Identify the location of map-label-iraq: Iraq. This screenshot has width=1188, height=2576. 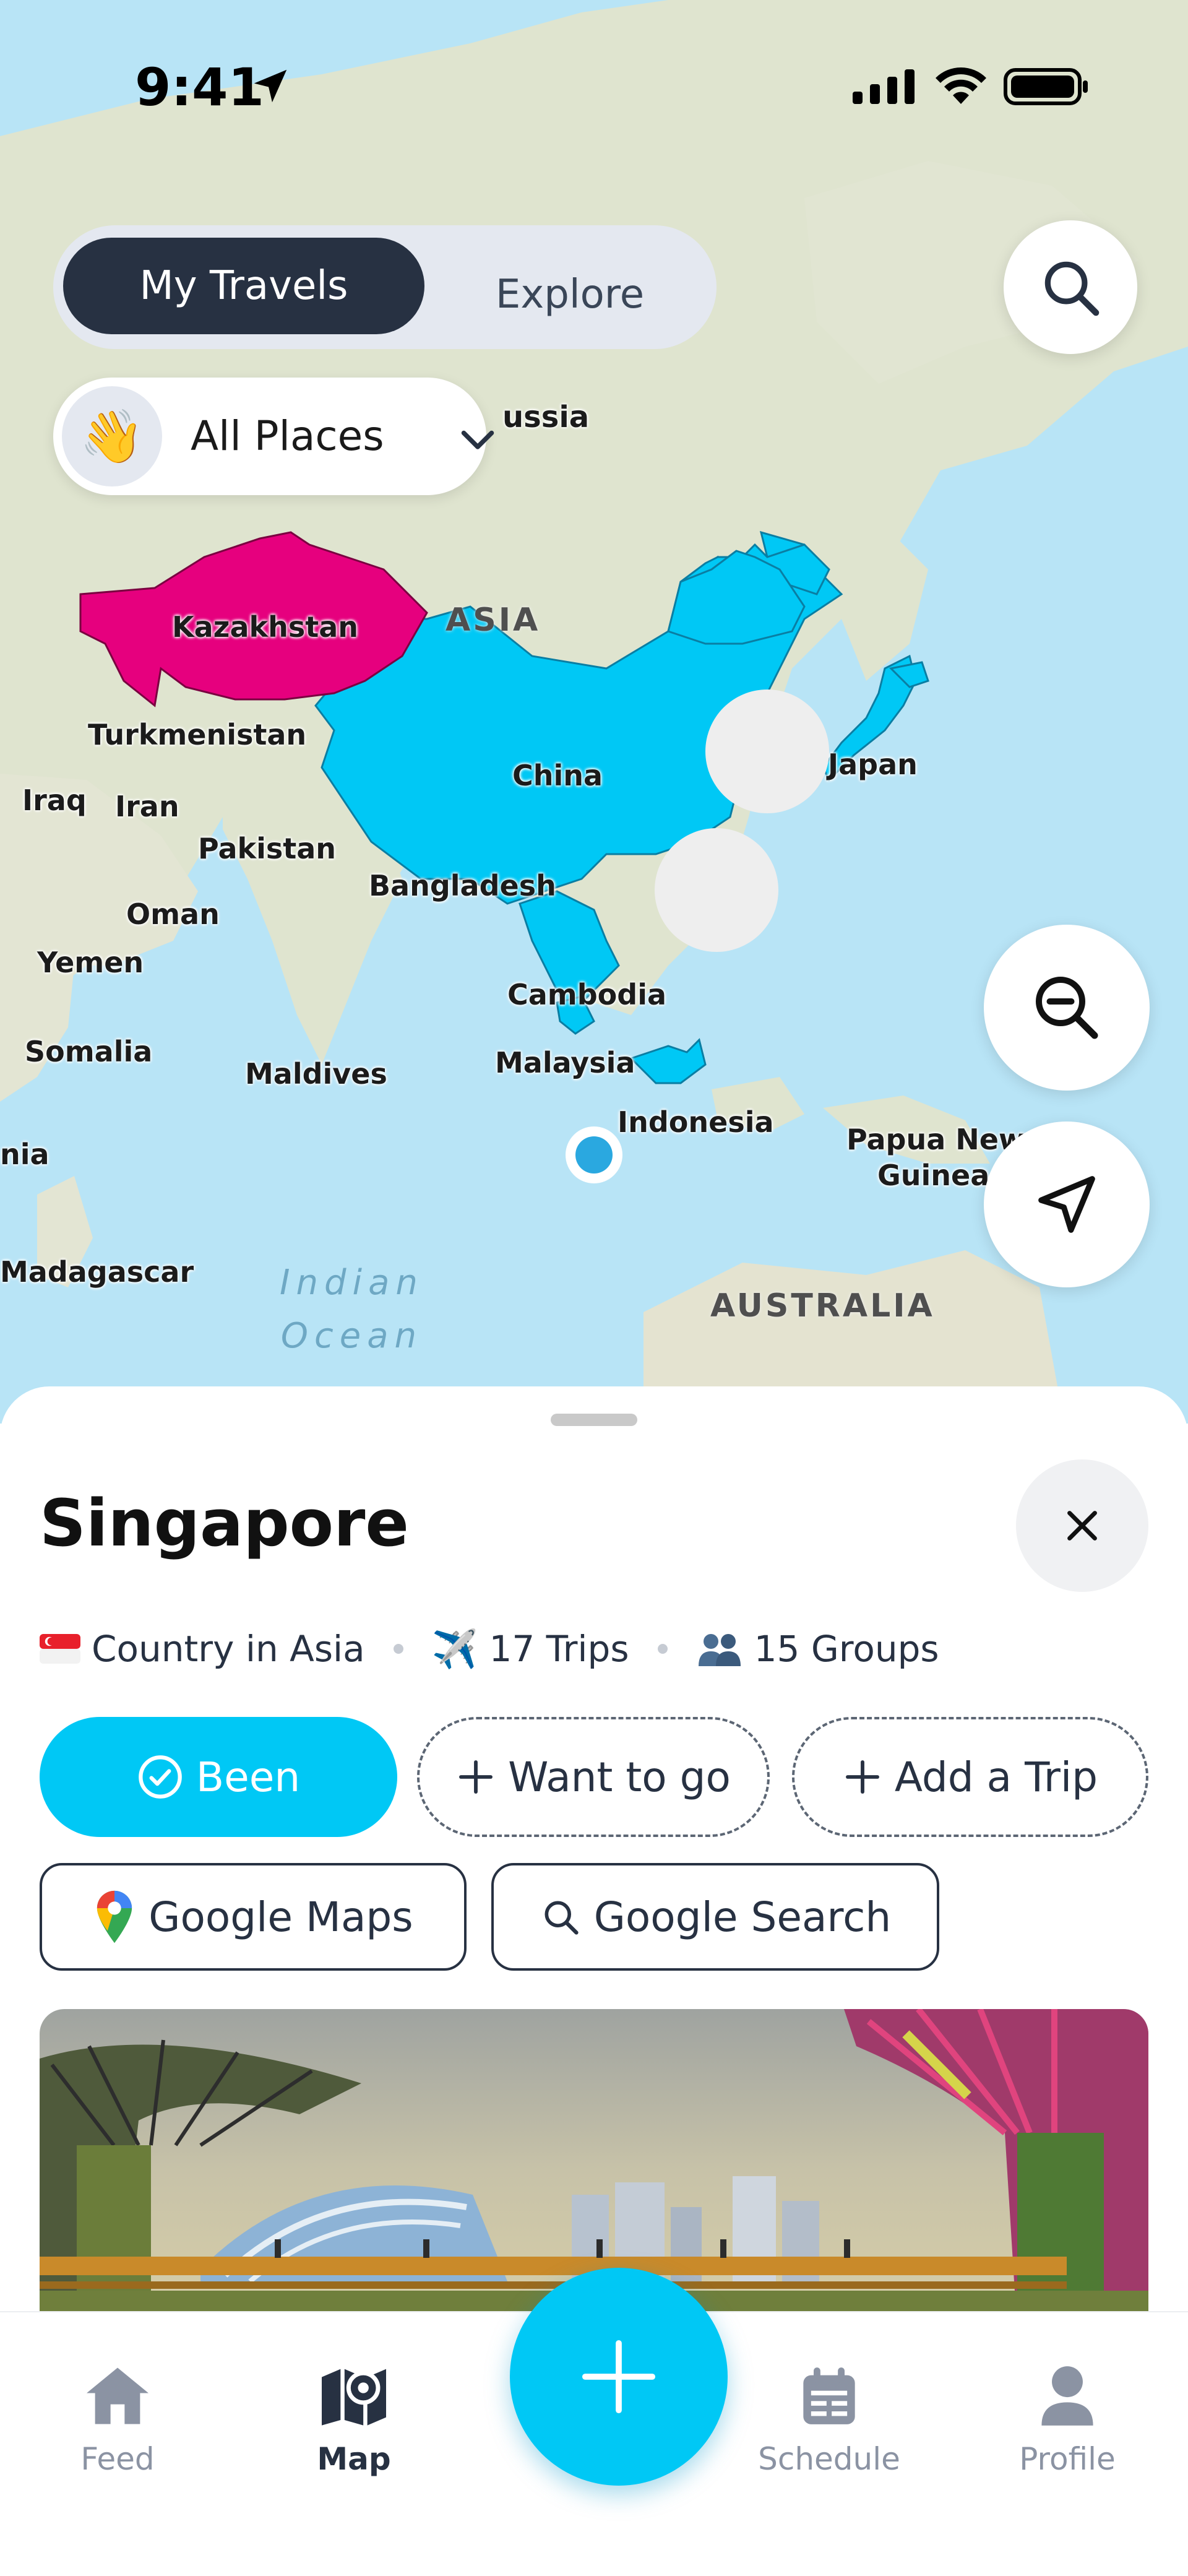
(54, 800).